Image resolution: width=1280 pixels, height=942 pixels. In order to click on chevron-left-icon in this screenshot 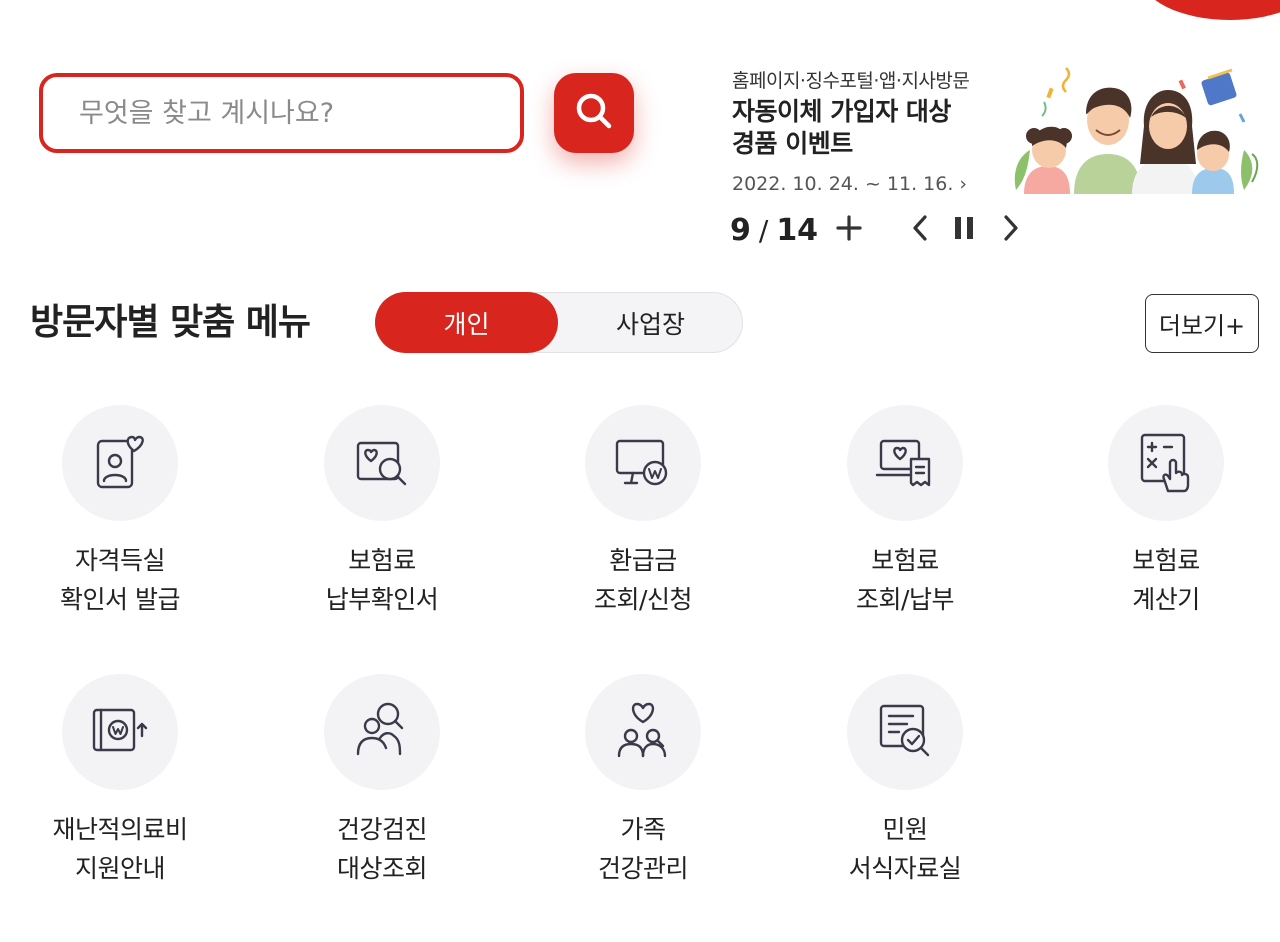, I will do `click(920, 230)`.